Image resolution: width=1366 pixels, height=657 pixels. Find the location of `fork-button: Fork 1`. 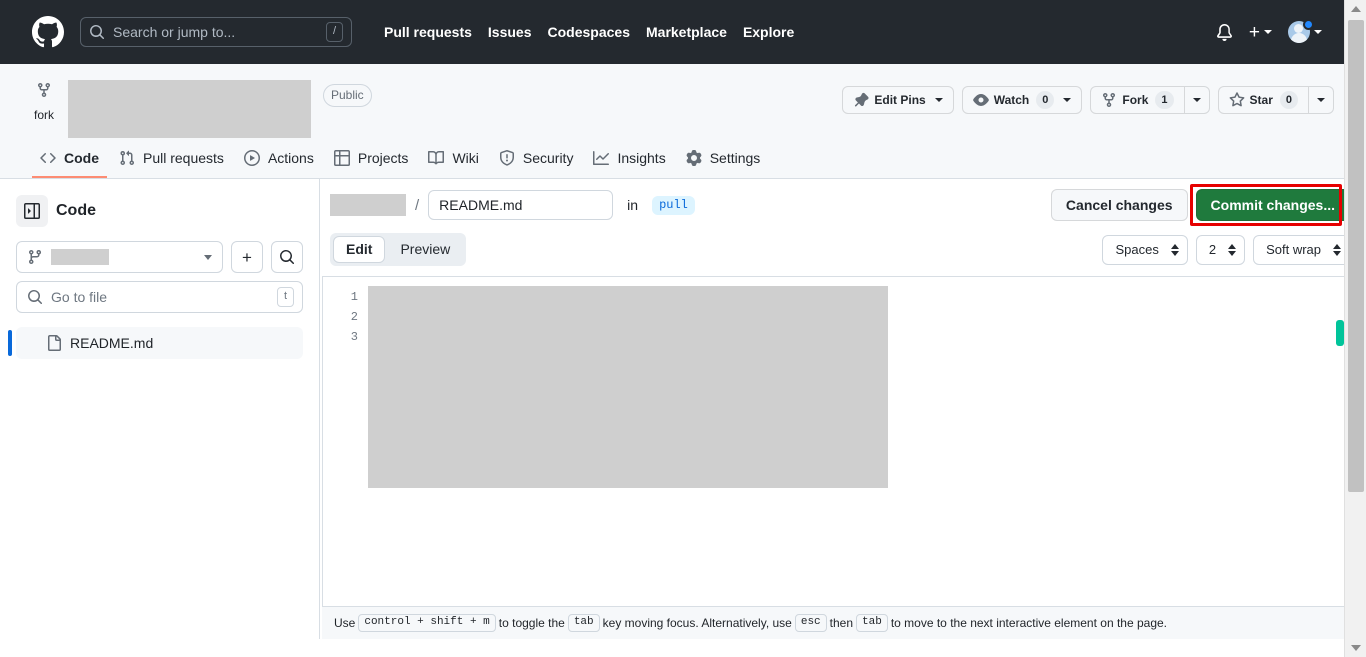

fork-button: Fork 1 is located at coordinates (1137, 100).